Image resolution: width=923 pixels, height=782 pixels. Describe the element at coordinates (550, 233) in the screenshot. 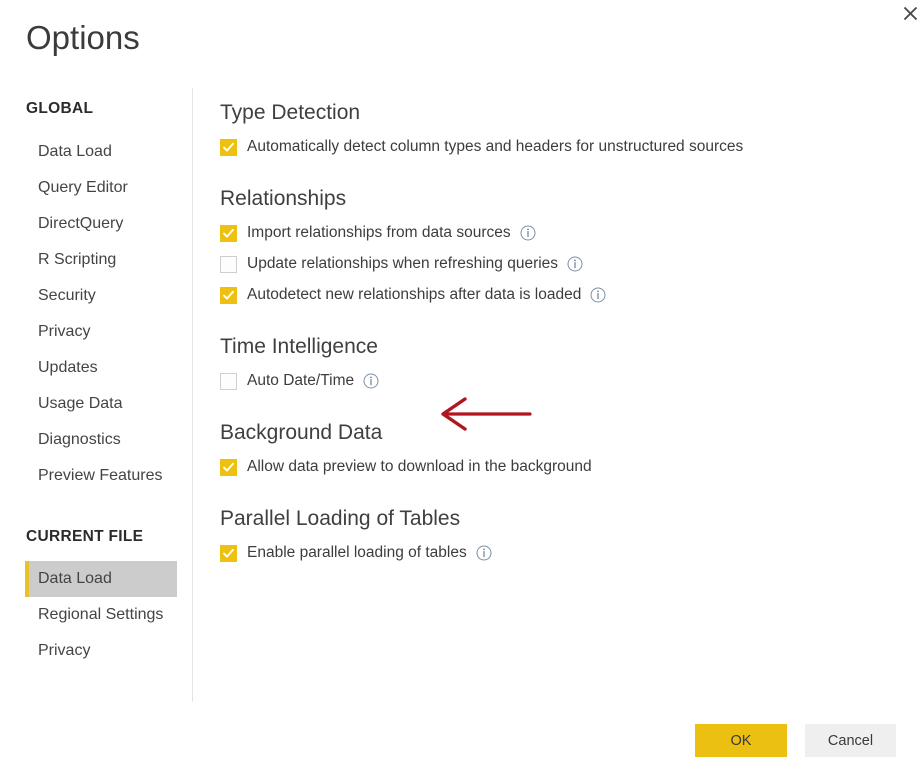

I see `option-row-import-relationships: Import relationships from data sources` at that location.